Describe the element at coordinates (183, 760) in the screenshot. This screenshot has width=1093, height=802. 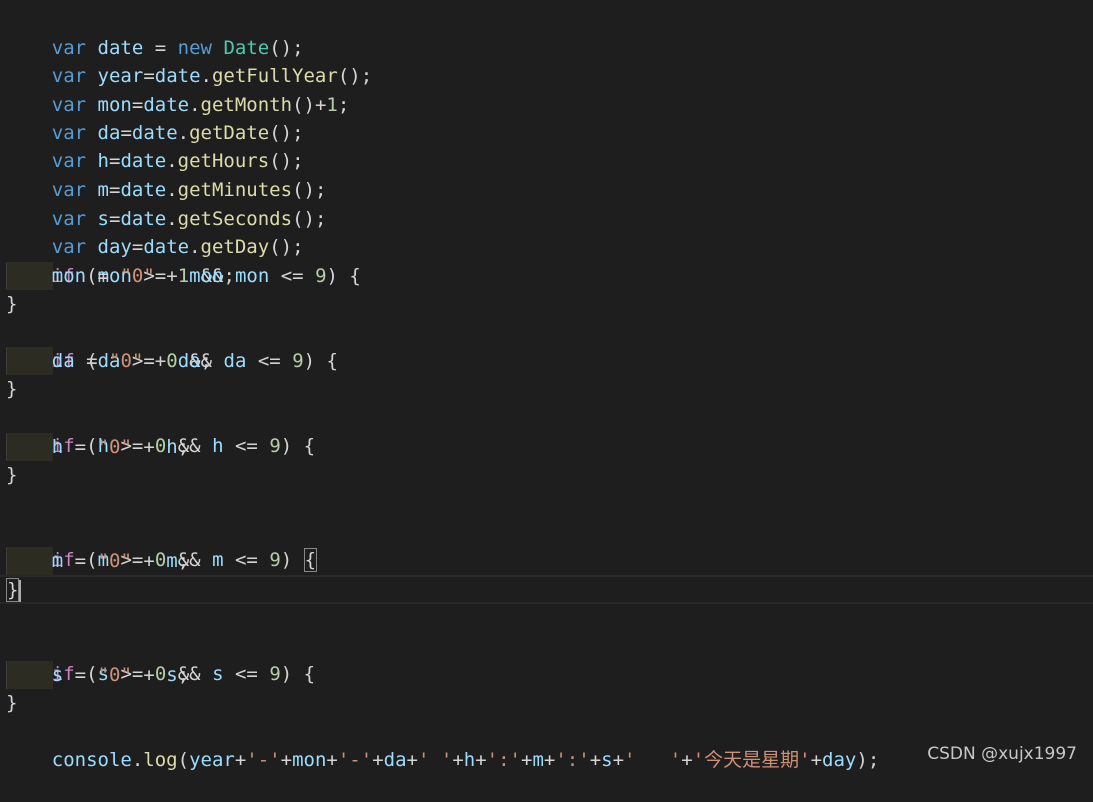
I see `token: (` at that location.